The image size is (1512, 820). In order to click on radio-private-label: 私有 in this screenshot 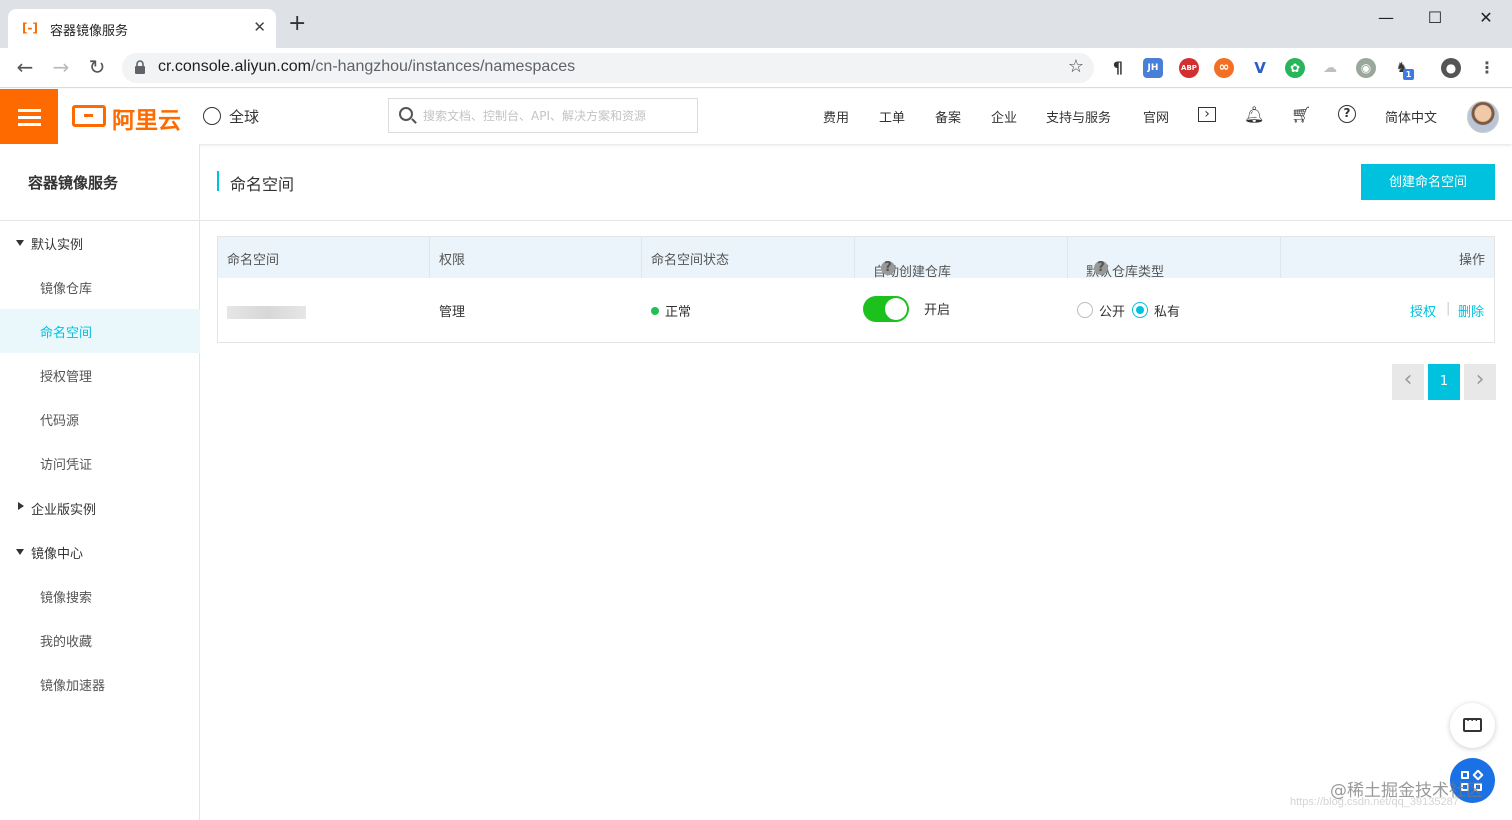, I will do `click(1167, 310)`.